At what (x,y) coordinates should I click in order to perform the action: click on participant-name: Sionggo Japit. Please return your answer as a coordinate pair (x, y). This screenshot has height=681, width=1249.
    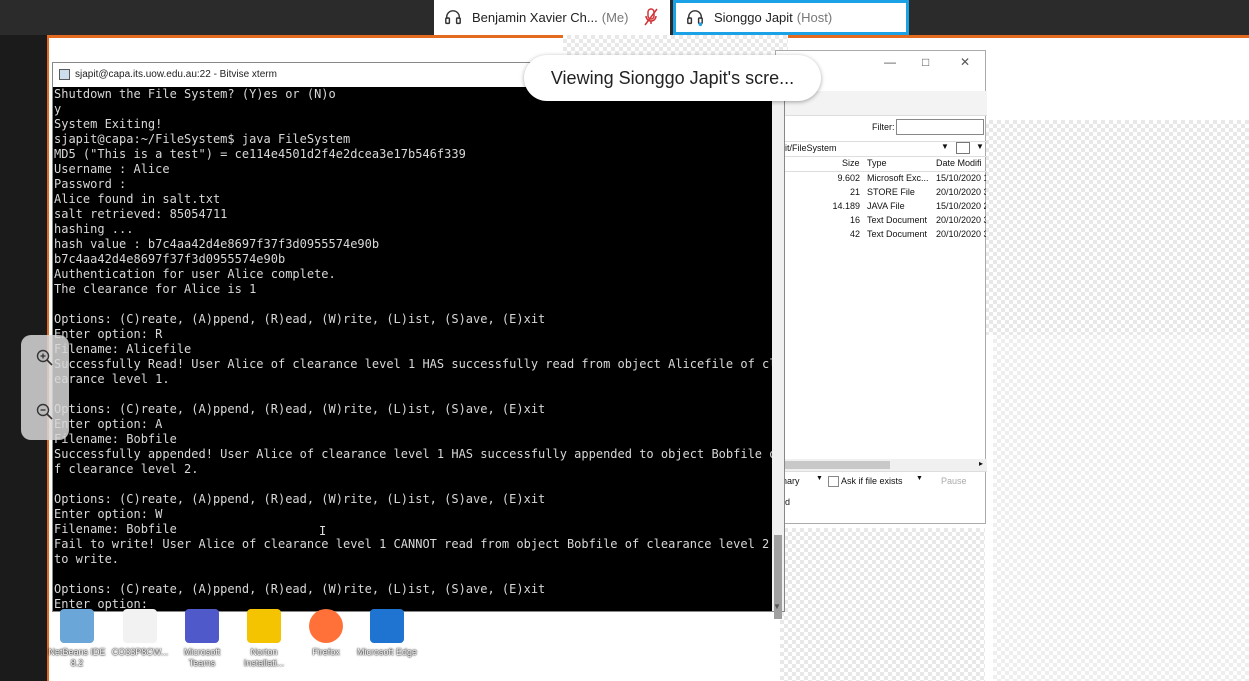
    Looking at the image, I should click on (753, 17).